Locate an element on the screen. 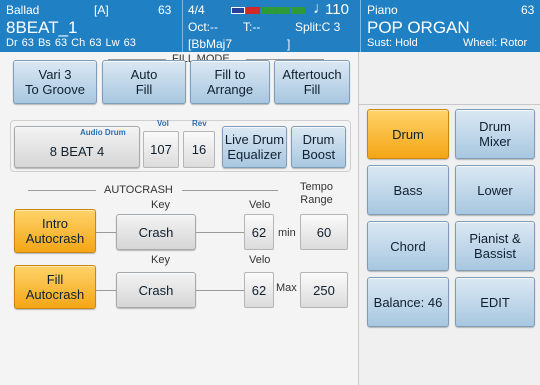 This screenshot has width=540, height=385. split-value: Split:C 3 is located at coordinates (318, 27).